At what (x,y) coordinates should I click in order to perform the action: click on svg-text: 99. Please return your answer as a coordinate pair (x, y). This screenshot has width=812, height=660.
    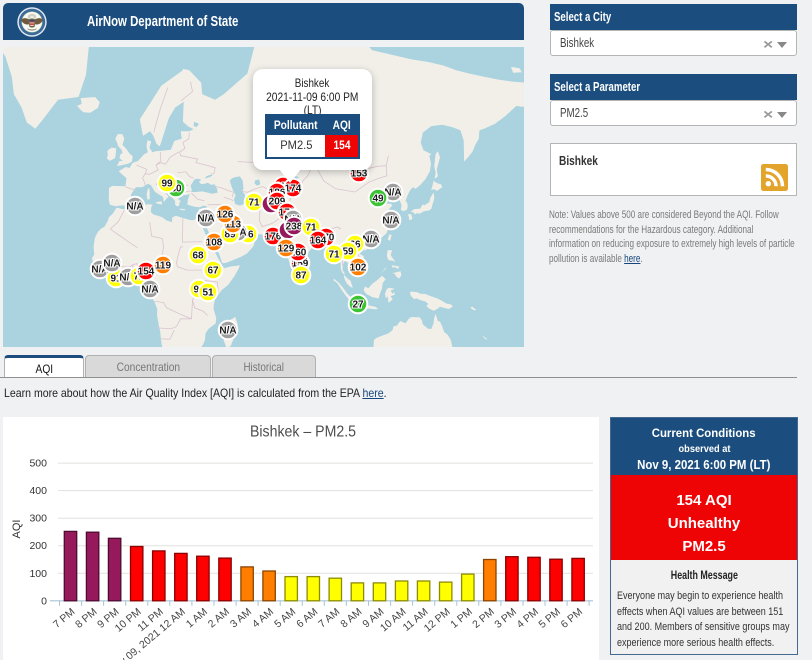
    Looking at the image, I should click on (167, 184).